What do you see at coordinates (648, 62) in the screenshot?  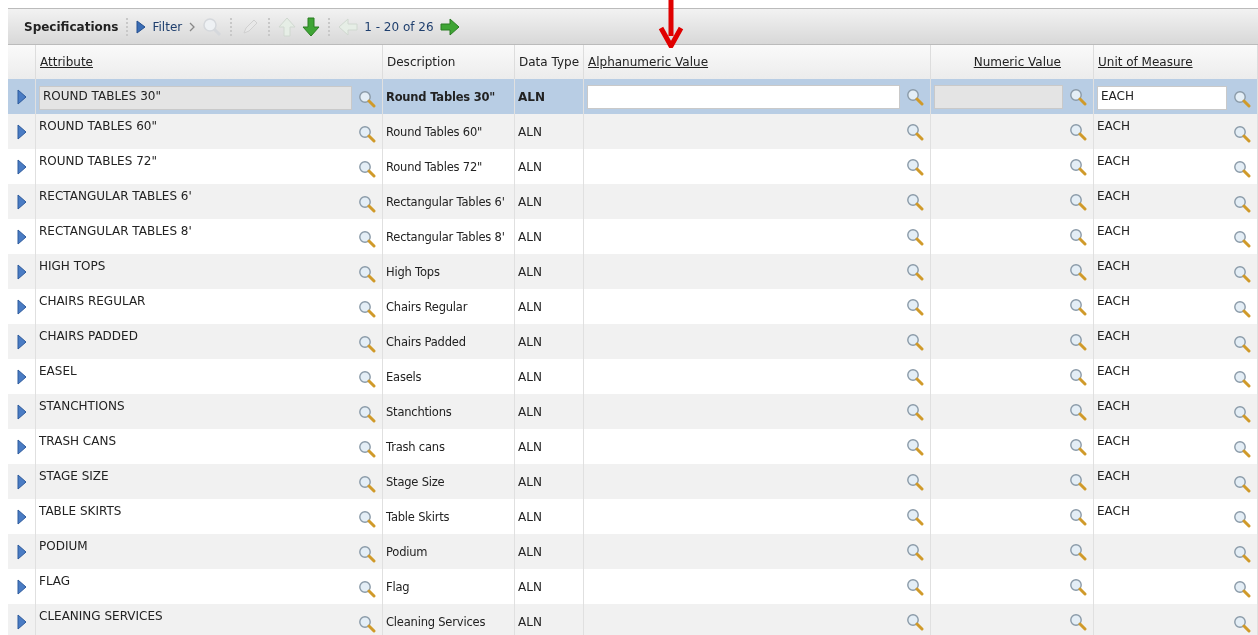 I see `column-header-link: Alphanumeric Value` at bounding box center [648, 62].